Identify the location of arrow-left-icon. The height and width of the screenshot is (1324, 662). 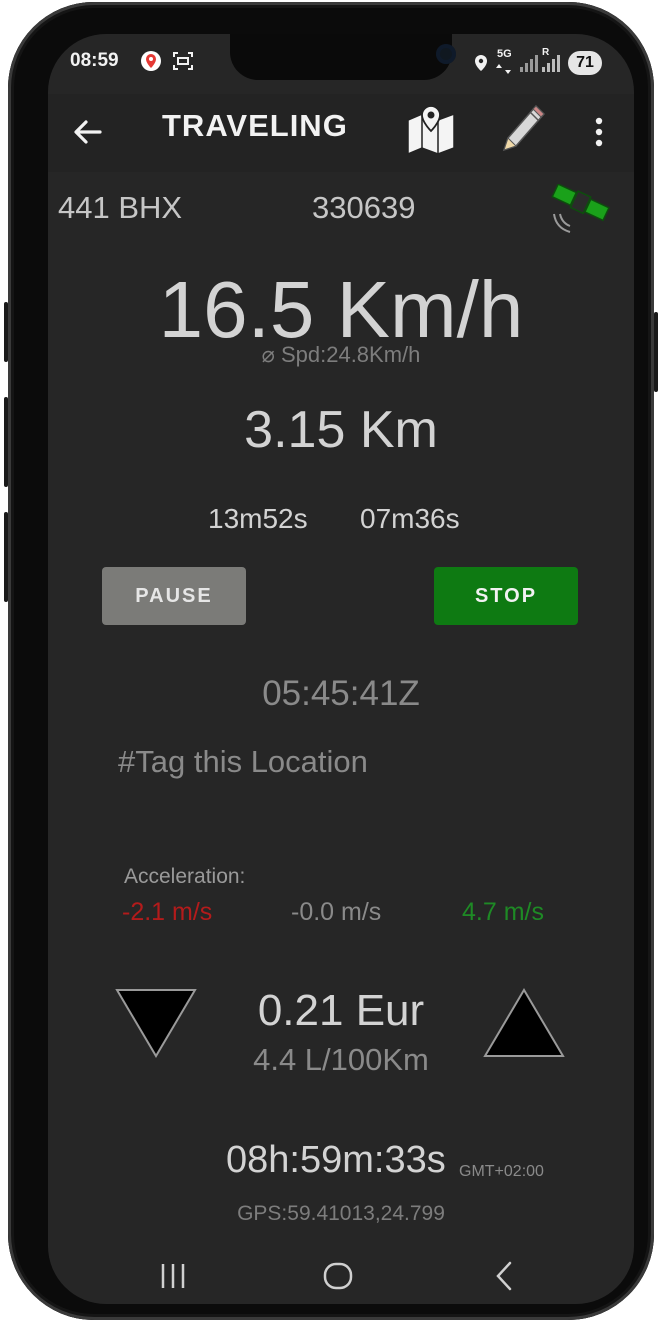
(90, 134).